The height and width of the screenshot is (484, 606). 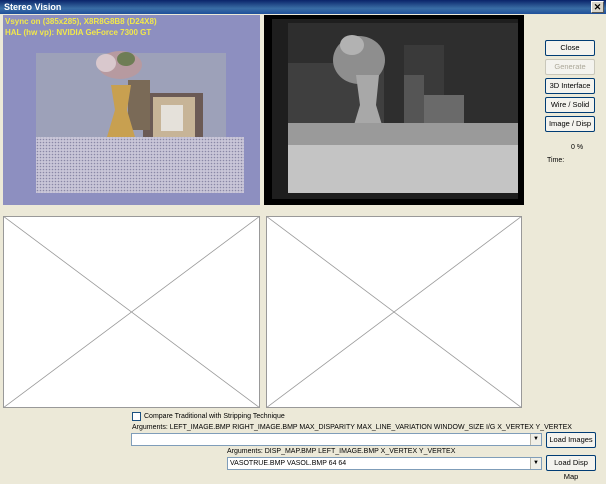 What do you see at coordinates (556, 160) in the screenshot?
I see `time-label: Time:` at bounding box center [556, 160].